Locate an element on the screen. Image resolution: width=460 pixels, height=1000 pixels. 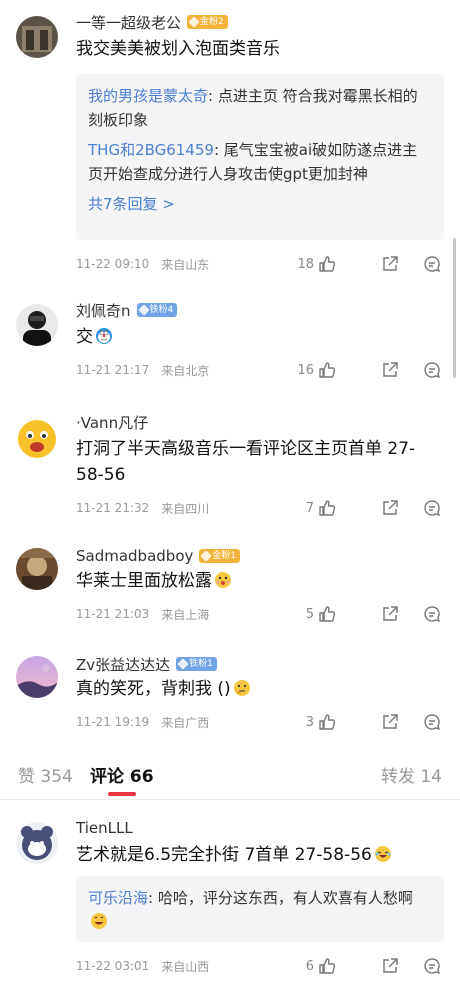
comment-location: 来自北京 is located at coordinates (185, 370).